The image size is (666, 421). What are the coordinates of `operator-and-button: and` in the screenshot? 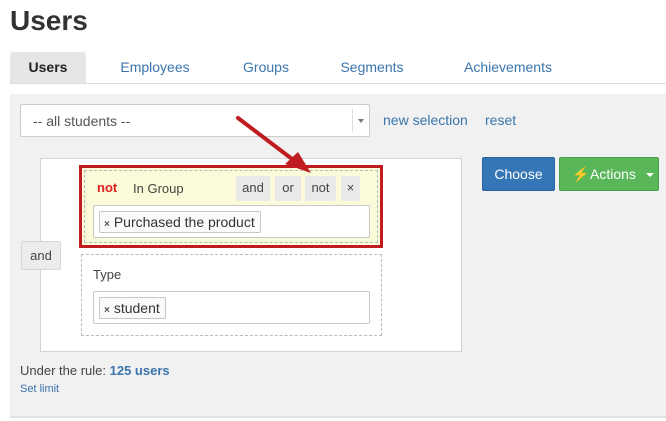 It's located at (253, 188).